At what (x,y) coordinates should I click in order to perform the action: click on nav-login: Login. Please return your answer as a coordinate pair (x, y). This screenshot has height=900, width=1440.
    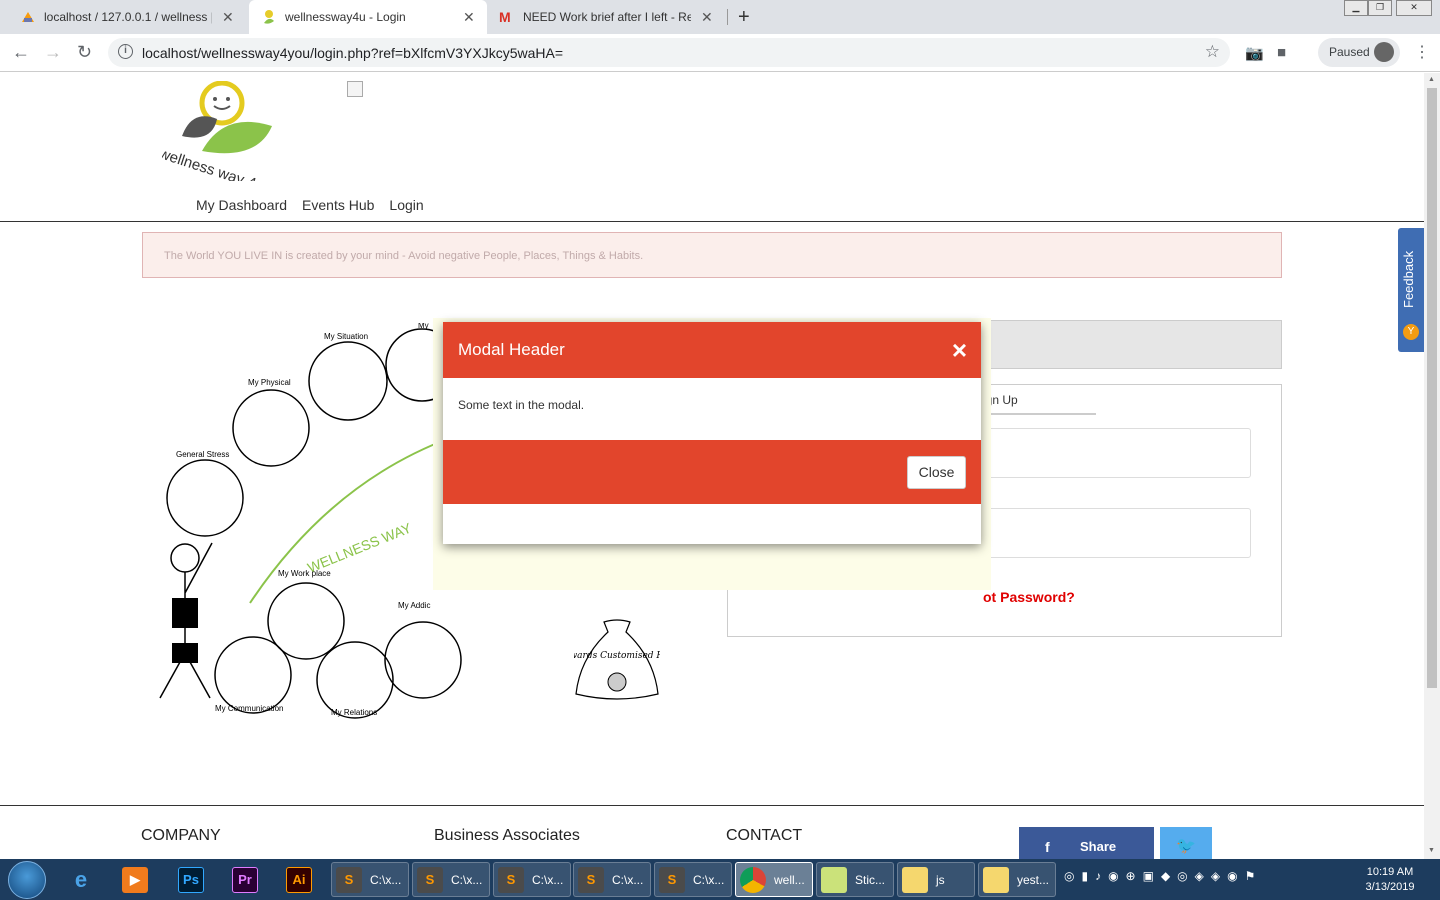
    Looking at the image, I should click on (406, 205).